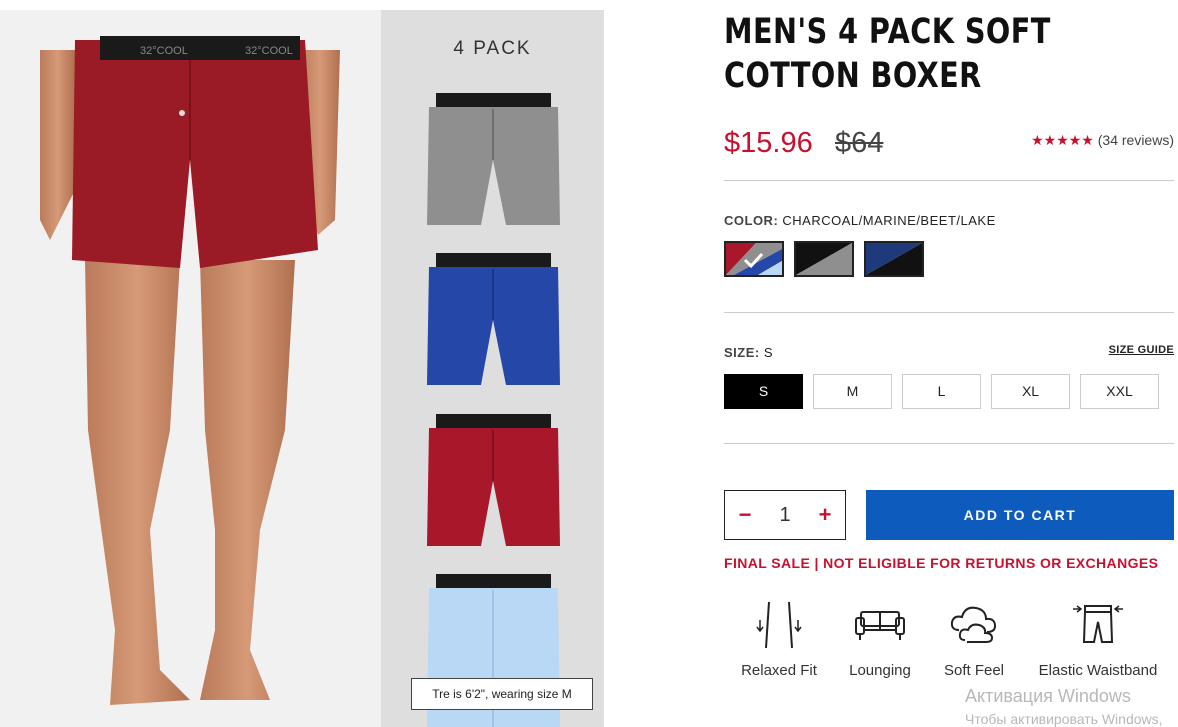 The width and height of the screenshot is (1178, 727). Describe the element at coordinates (745, 515) in the screenshot. I see `quantity-decrease-button: −` at that location.